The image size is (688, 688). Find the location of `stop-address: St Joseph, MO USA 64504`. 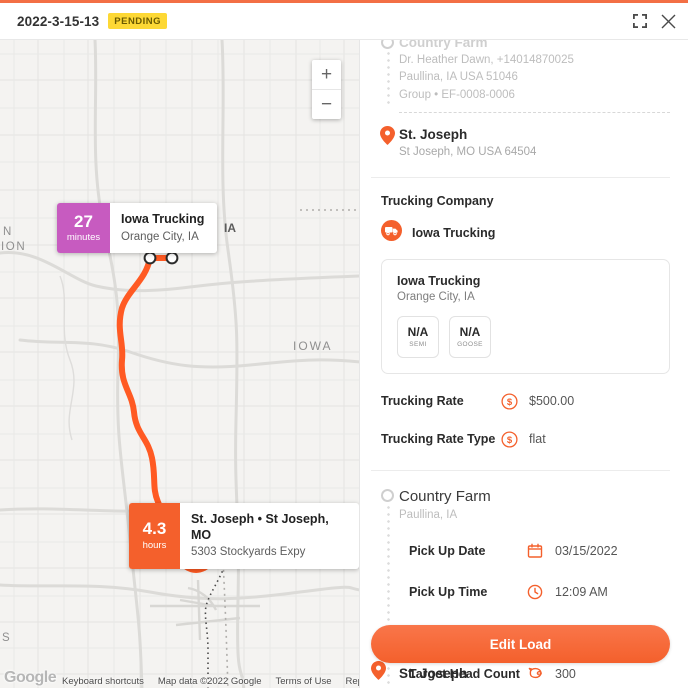

stop-address: St Joseph, MO USA 64504 is located at coordinates (468, 151).